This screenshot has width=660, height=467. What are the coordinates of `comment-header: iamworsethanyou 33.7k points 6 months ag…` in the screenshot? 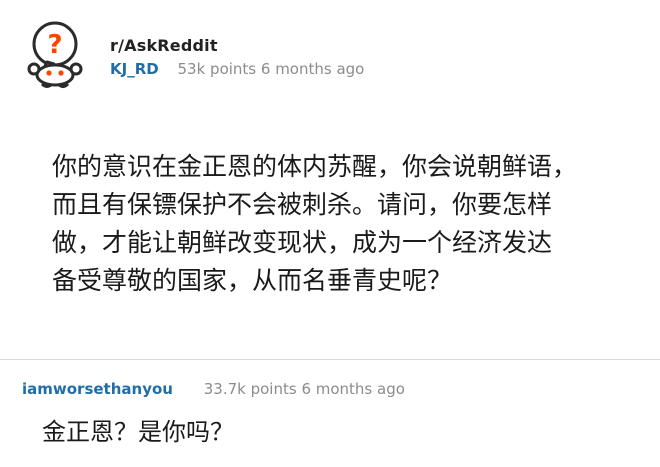 It's located at (213, 389).